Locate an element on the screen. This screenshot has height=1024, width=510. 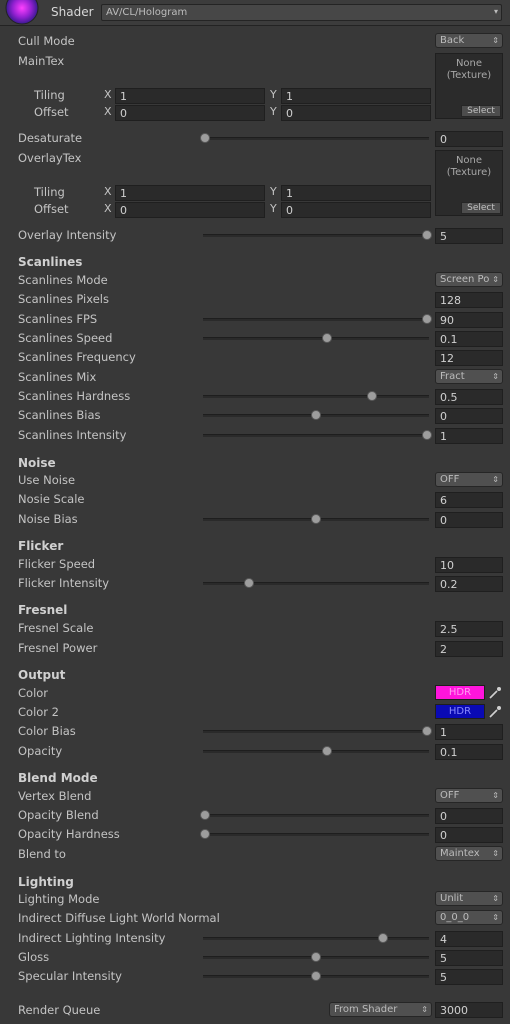
overlay-intensity-slider-track is located at coordinates (316, 235).